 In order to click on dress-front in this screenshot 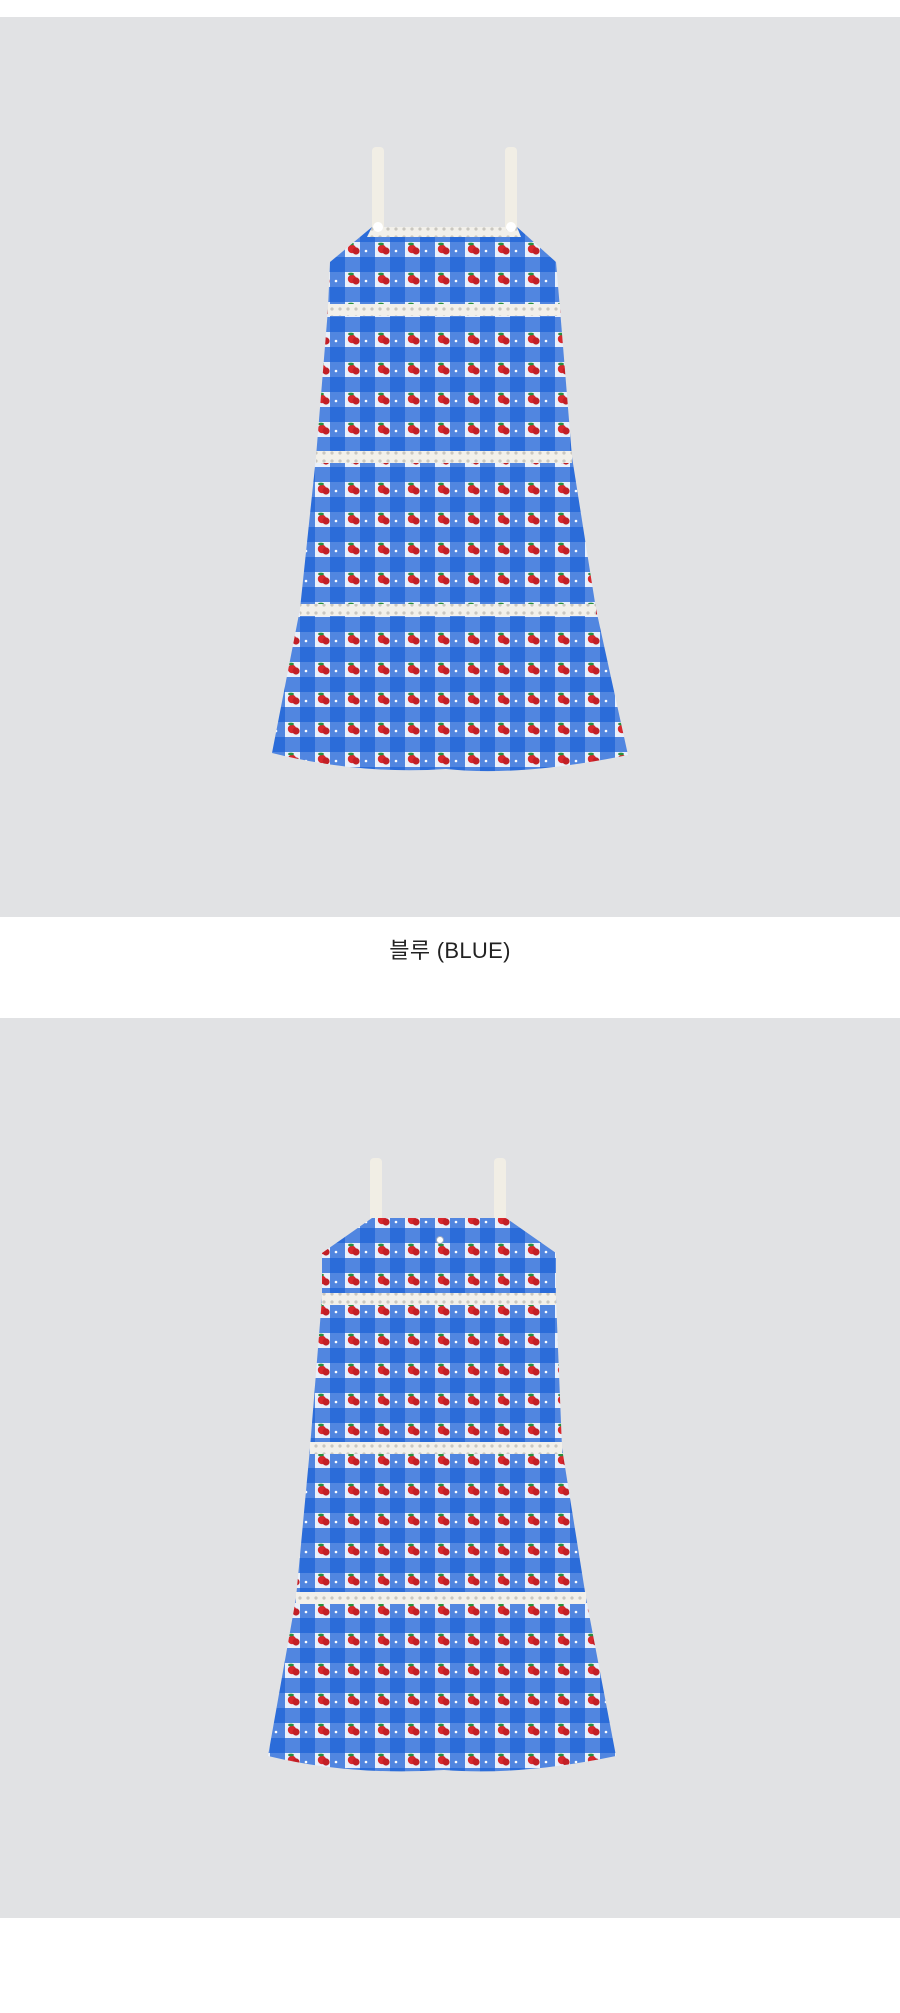, I will do `click(450, 459)`.